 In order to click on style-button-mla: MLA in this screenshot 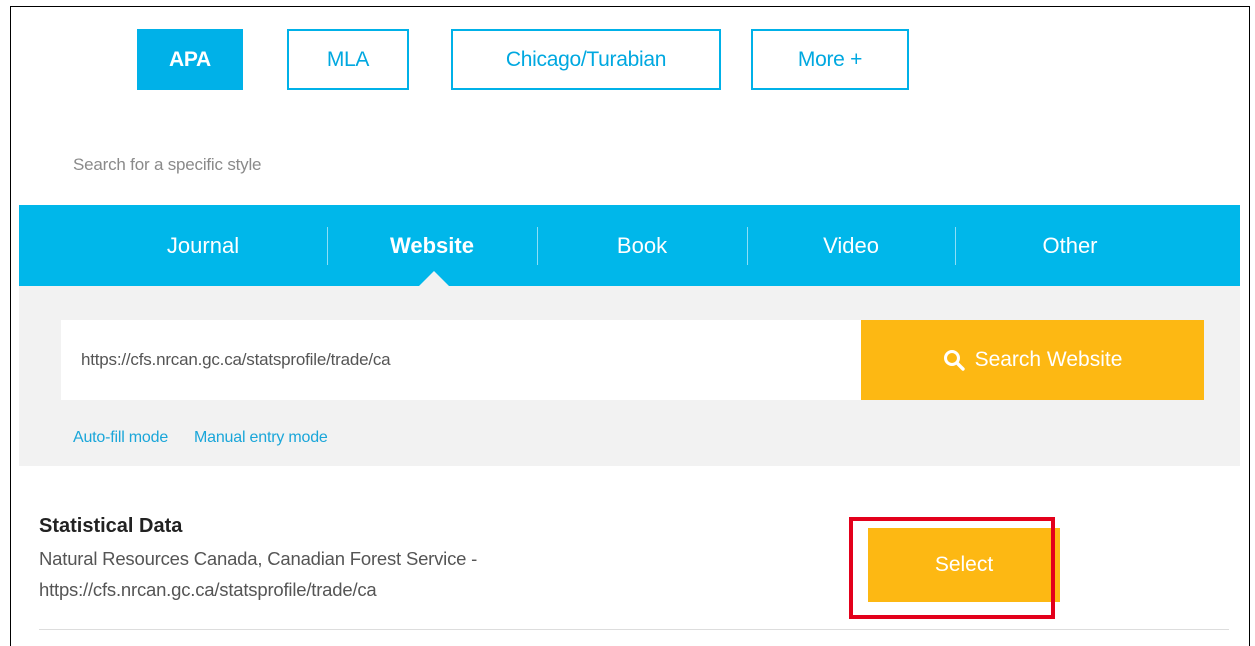, I will do `click(348, 59)`.